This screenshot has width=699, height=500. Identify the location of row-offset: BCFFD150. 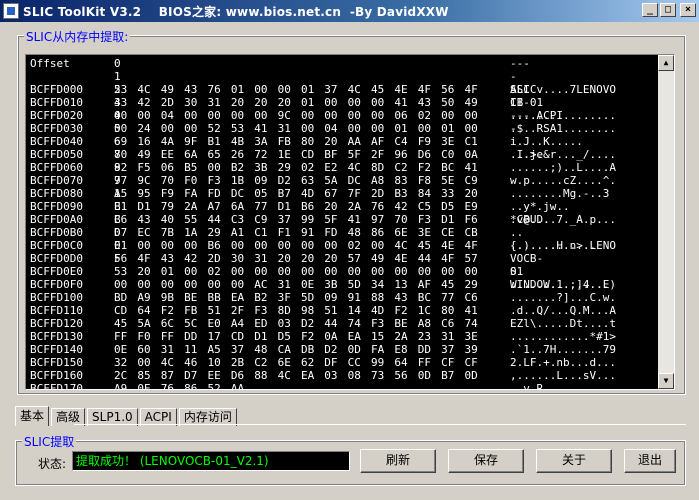
(56, 362).